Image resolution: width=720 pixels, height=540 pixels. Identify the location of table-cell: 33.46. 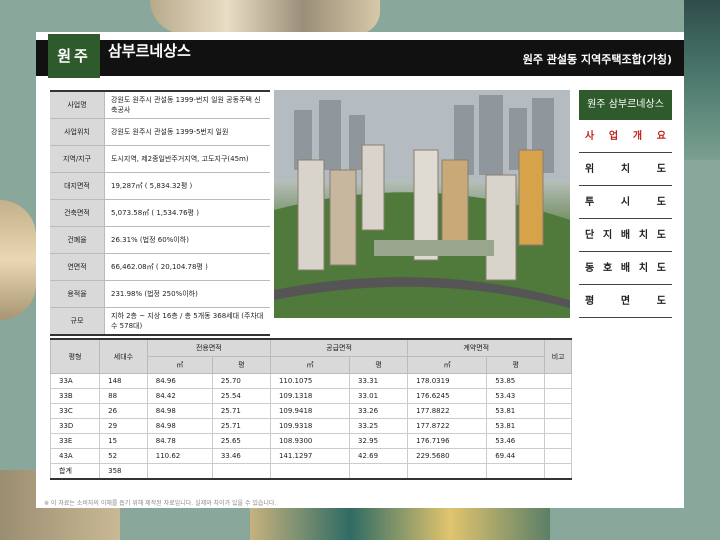
(241, 456).